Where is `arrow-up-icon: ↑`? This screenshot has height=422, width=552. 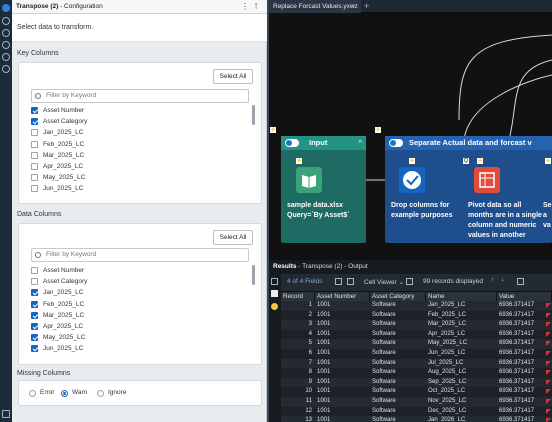
arrow-up-icon: ↑ is located at coordinates (492, 279).